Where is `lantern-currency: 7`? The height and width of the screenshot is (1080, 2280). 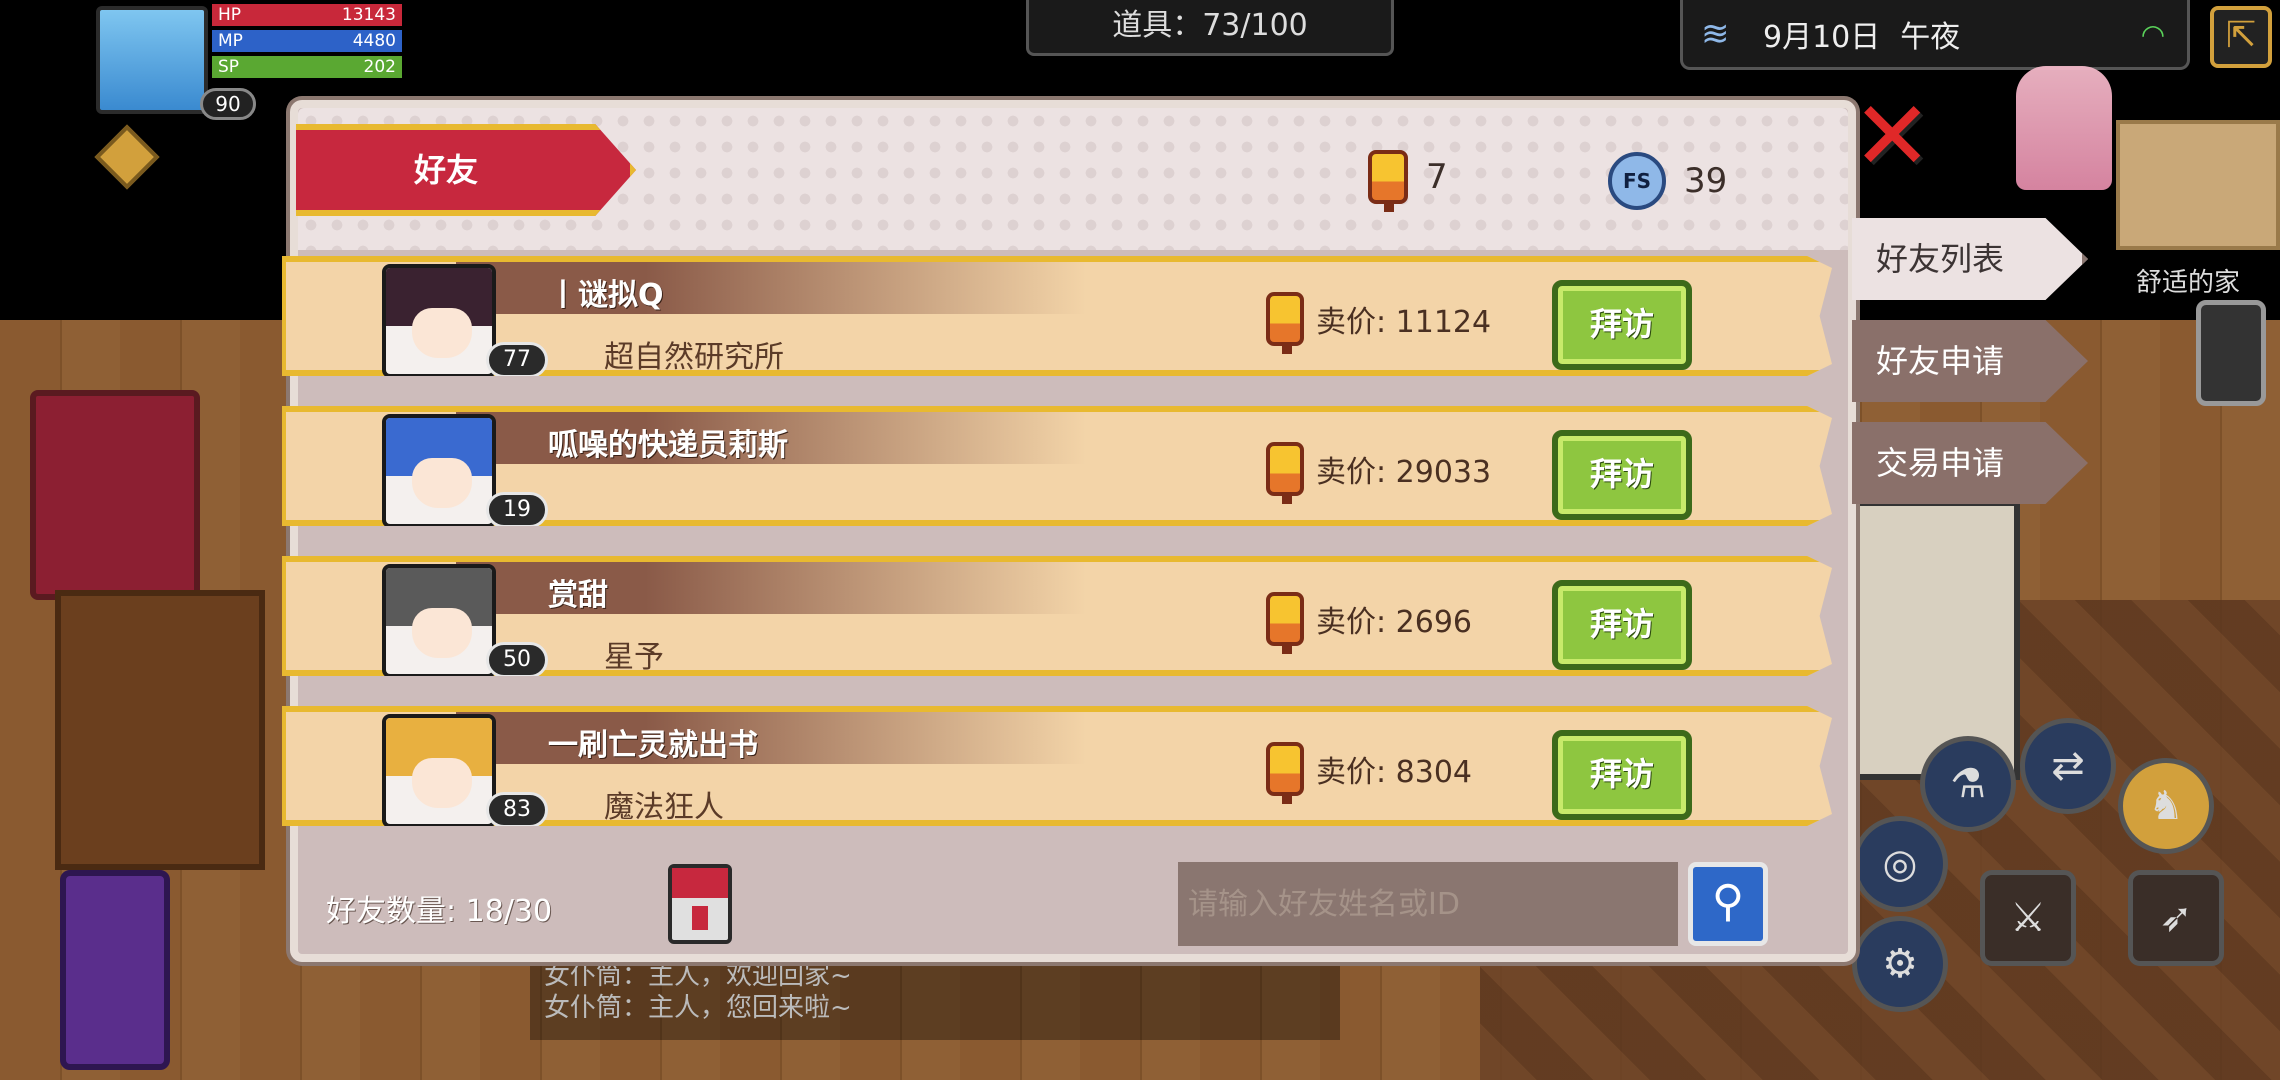
lantern-currency: 7 is located at coordinates (1408, 181).